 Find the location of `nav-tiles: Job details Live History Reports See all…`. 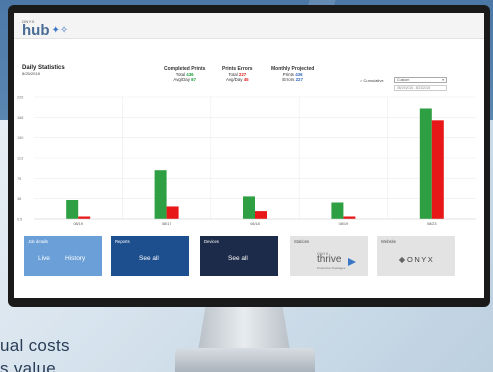

nav-tiles: Job details Live History Reports See all… is located at coordinates (249, 257).